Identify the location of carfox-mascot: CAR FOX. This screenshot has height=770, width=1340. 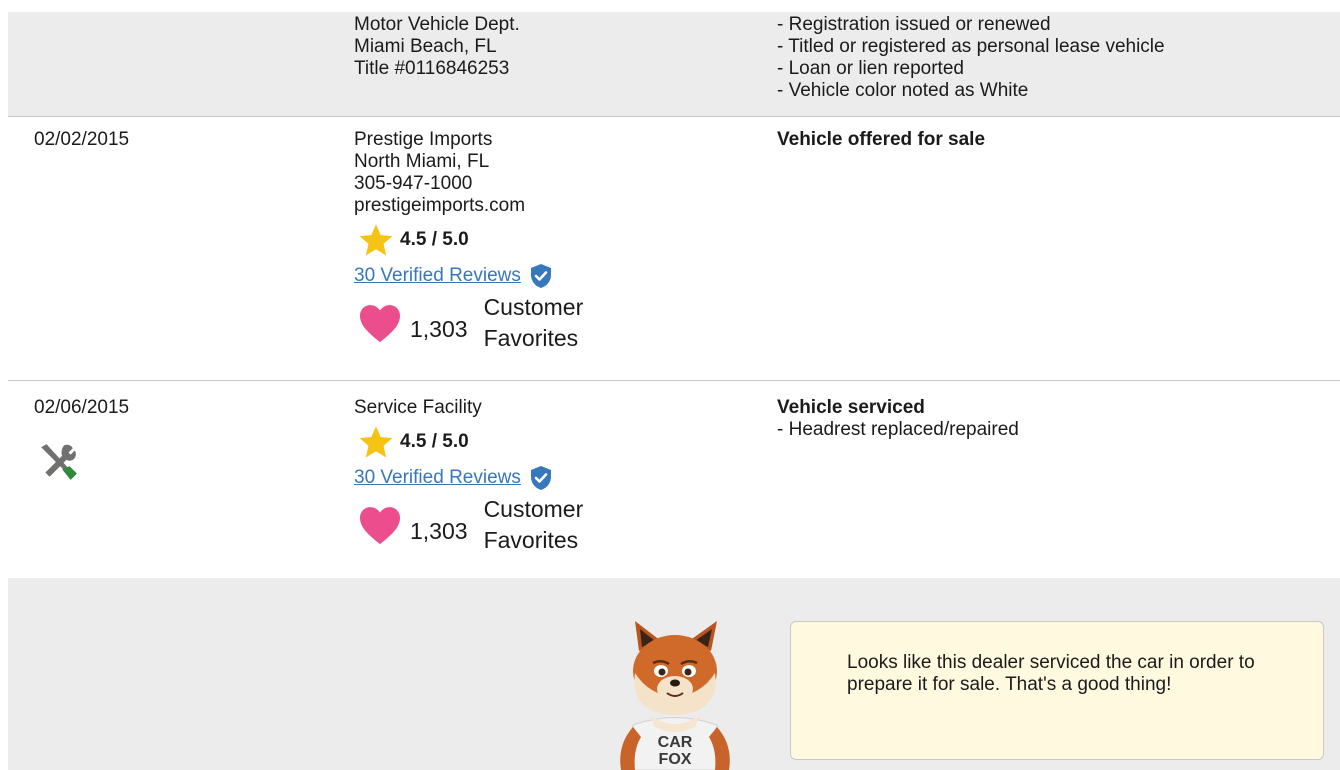
(675, 695).